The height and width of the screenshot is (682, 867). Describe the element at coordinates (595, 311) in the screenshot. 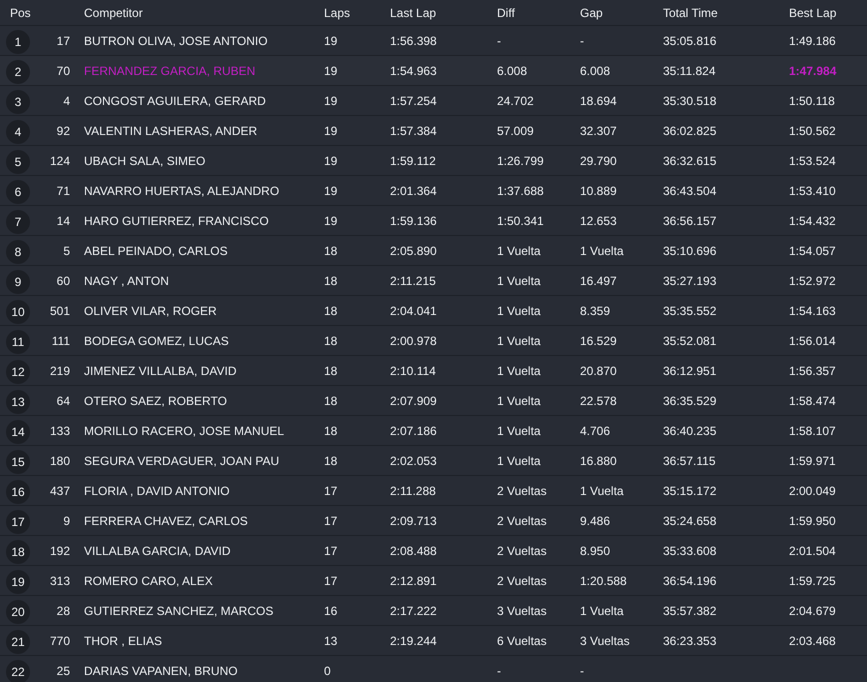

I see `table-cell: 8.359` at that location.